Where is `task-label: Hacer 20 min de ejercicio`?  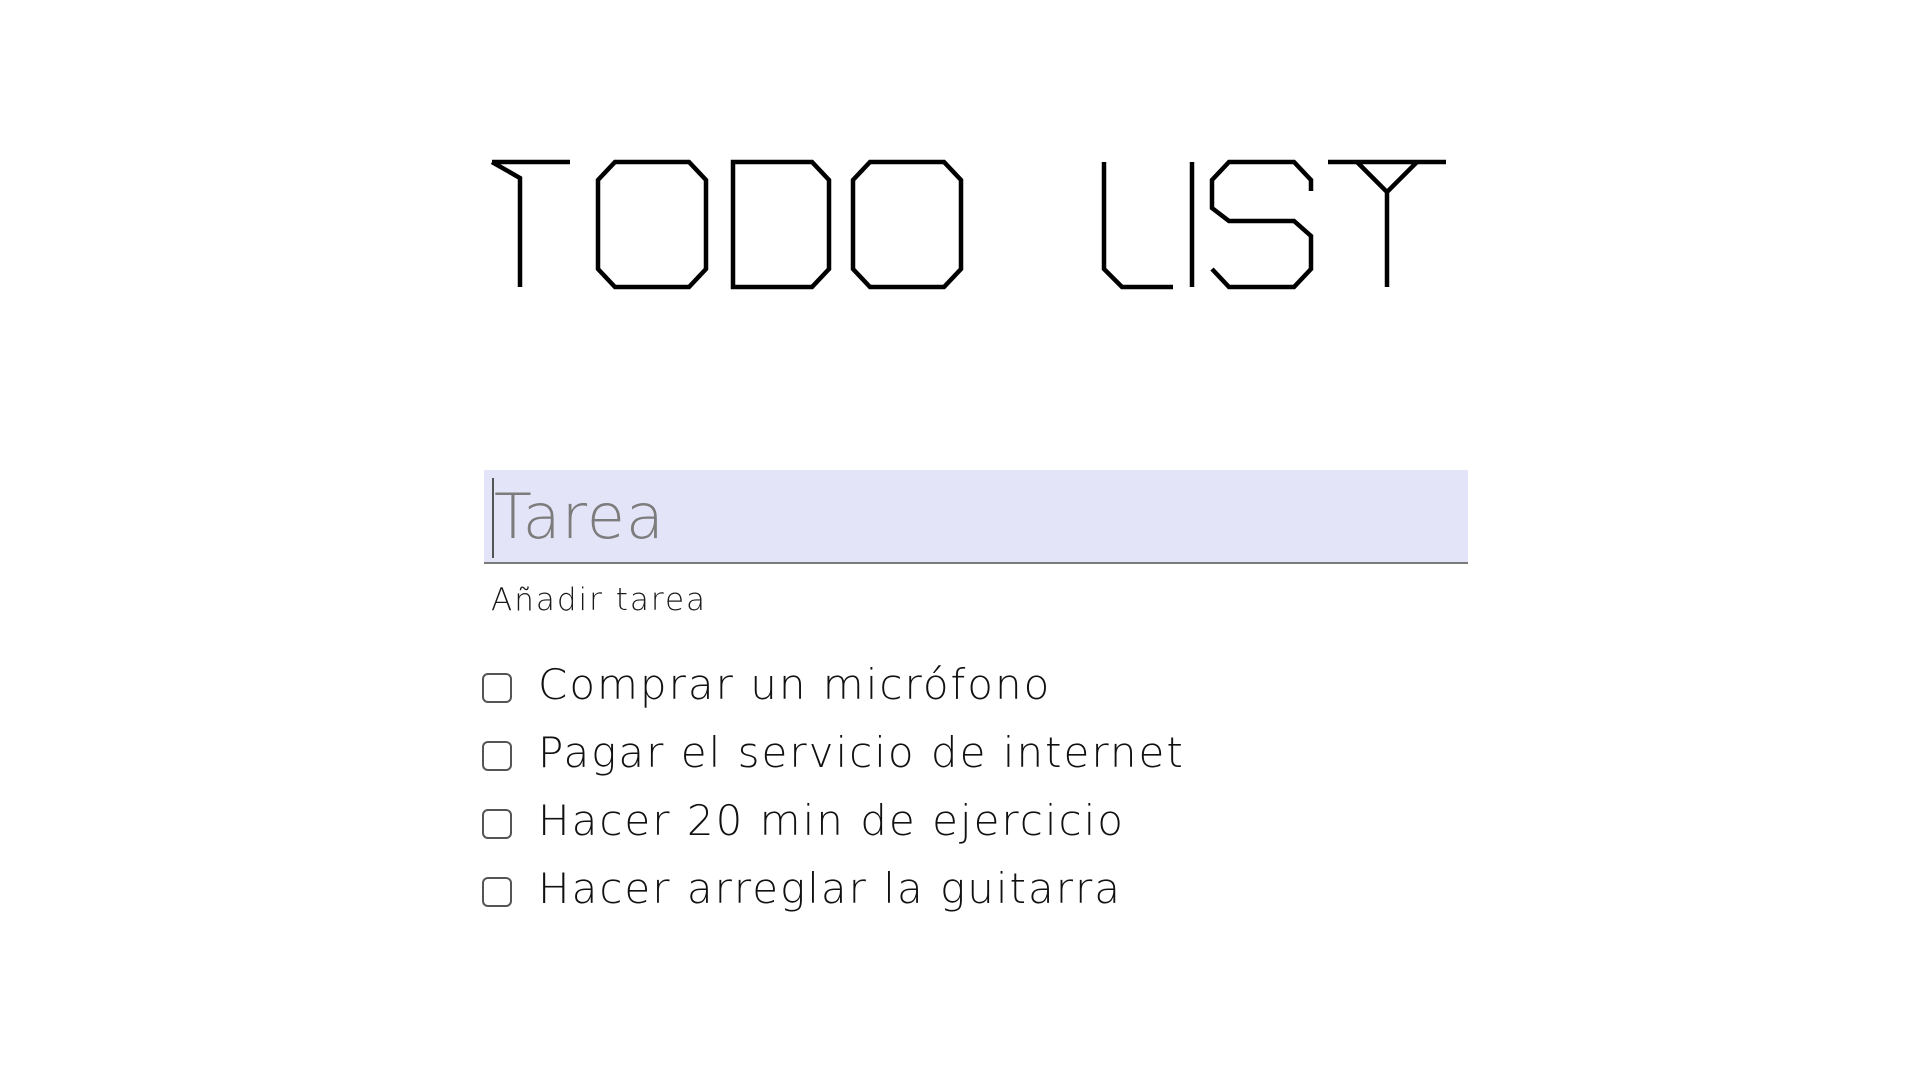 task-label: Hacer 20 min de ejercicio is located at coordinates (831, 820).